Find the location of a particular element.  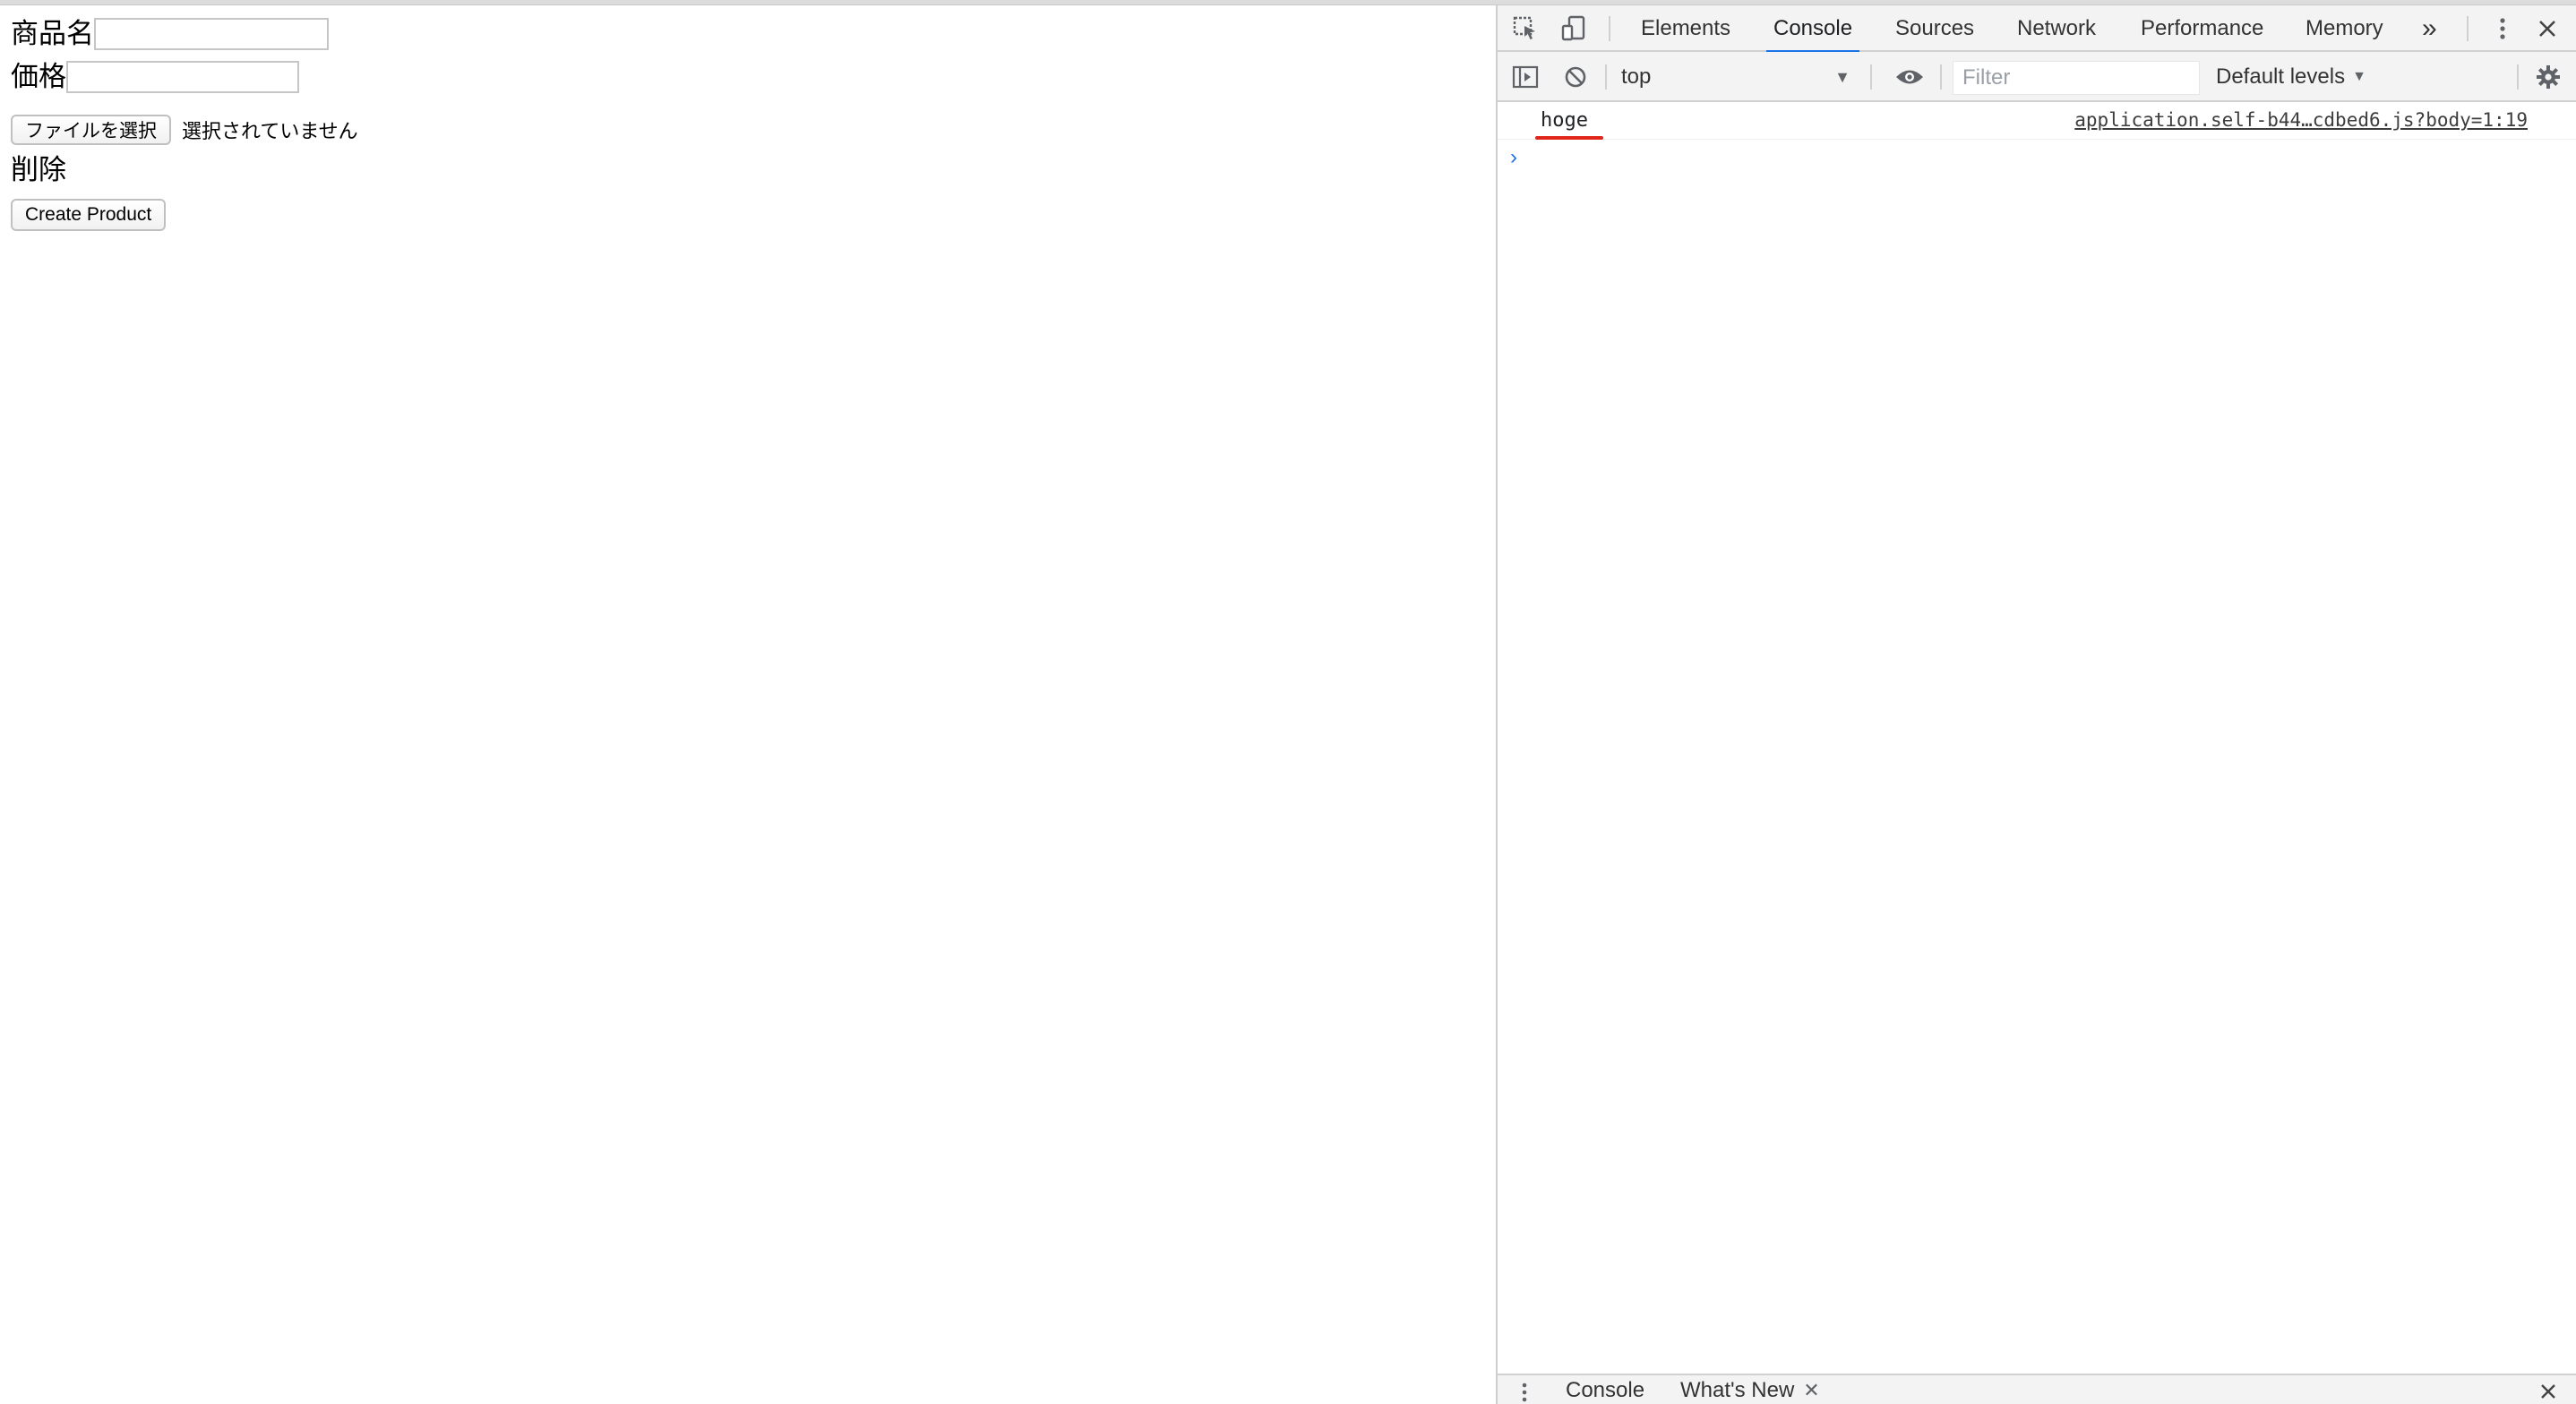

kebab-menu-icon is located at coordinates (2502, 28).